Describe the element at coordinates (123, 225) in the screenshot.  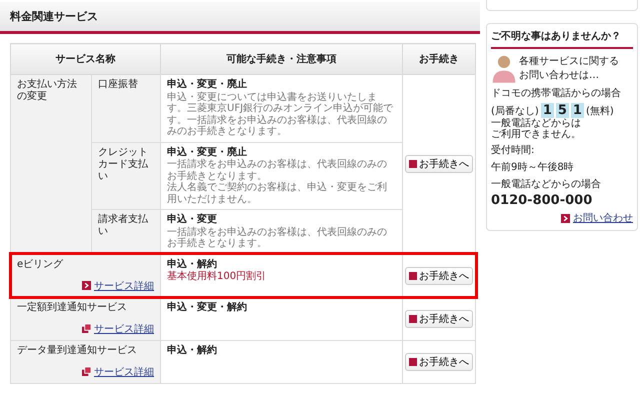
I see `payment-method: 請求者支払い` at that location.